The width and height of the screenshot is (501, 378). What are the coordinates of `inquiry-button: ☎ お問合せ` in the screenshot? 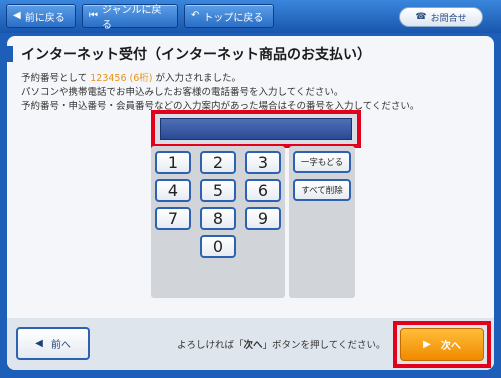 It's located at (441, 17).